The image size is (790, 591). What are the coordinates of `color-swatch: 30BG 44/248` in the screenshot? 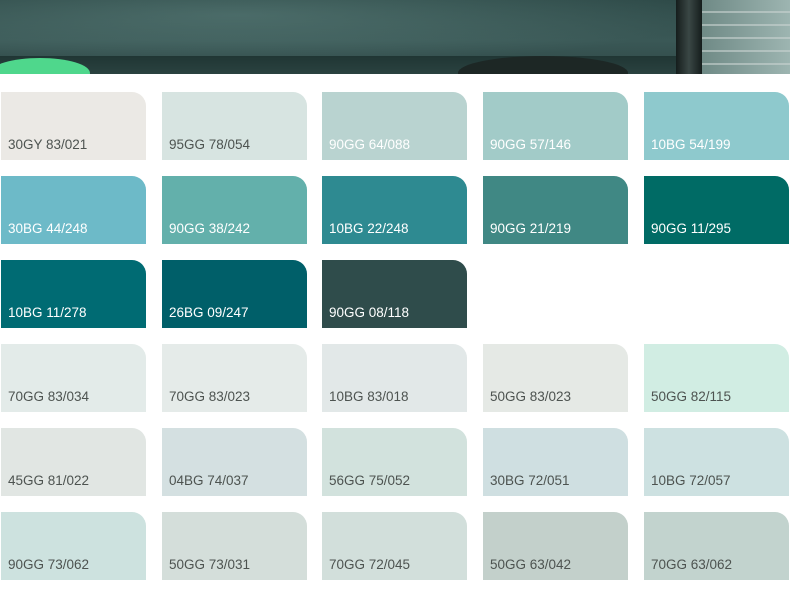 It's located at (73, 210).